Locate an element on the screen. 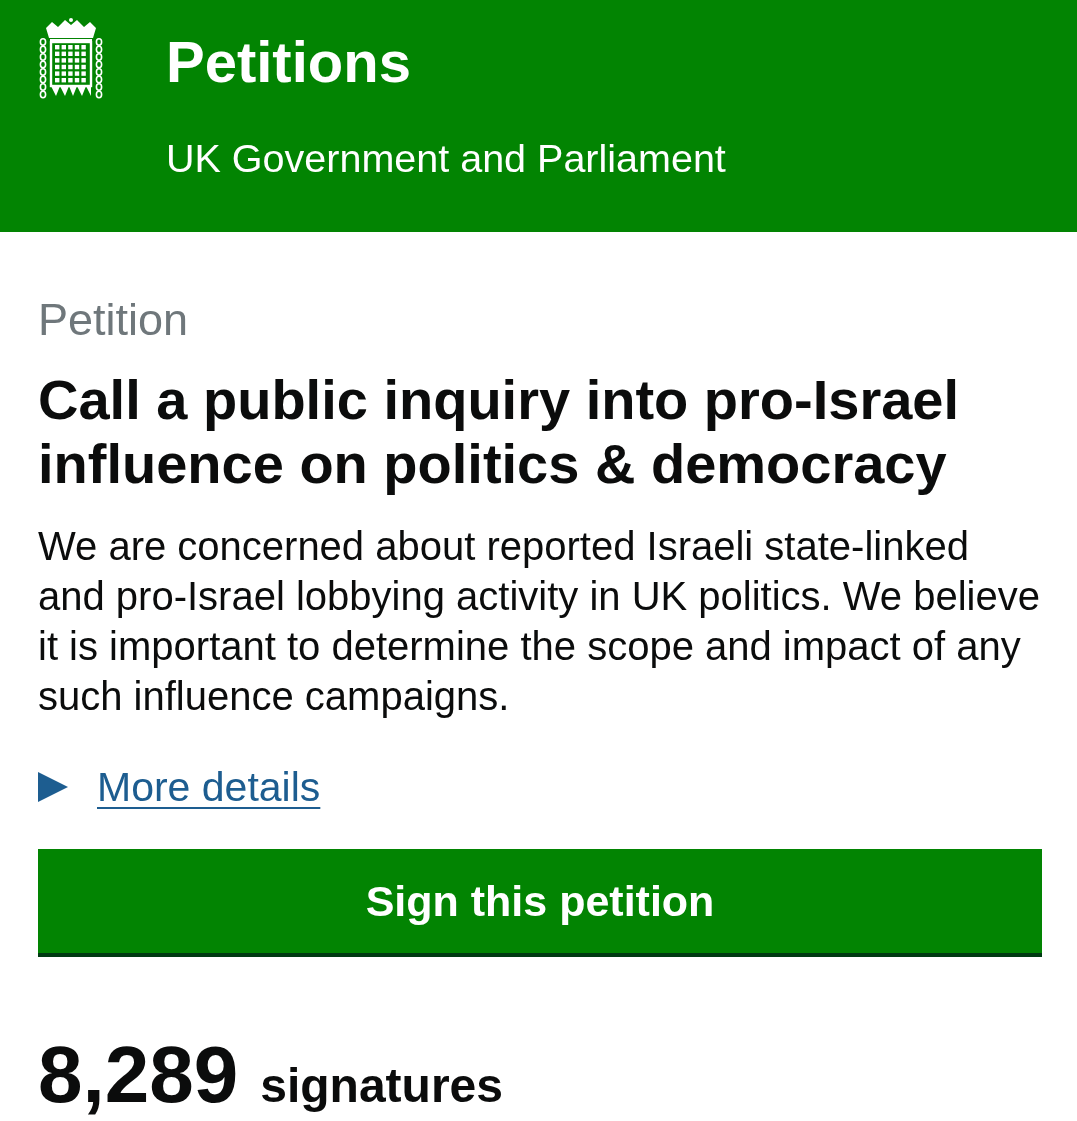 Image resolution: width=1077 pixels, height=1121 pixels. site-subtitle: UK Government and Parliament is located at coordinates (446, 158).